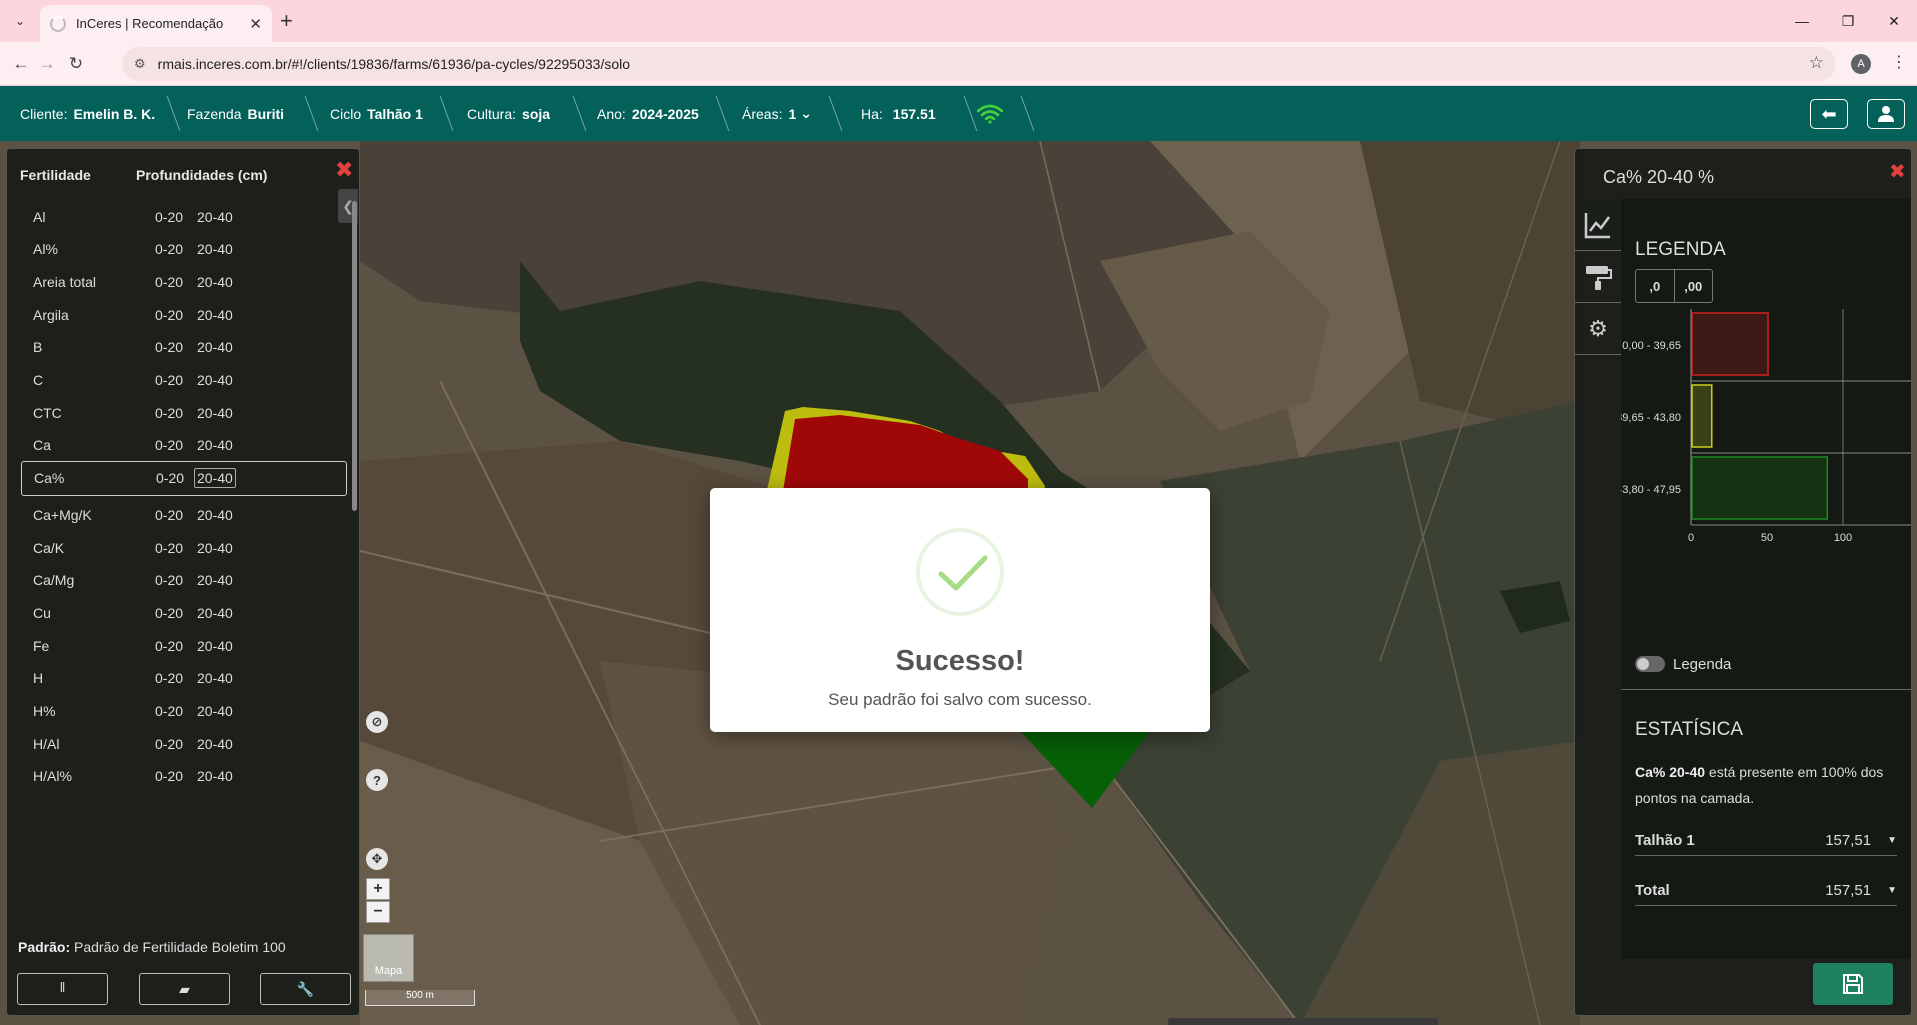 This screenshot has width=1917, height=1025. Describe the element at coordinates (1802, 21) in the screenshot. I see `minimize-icon: —` at that location.